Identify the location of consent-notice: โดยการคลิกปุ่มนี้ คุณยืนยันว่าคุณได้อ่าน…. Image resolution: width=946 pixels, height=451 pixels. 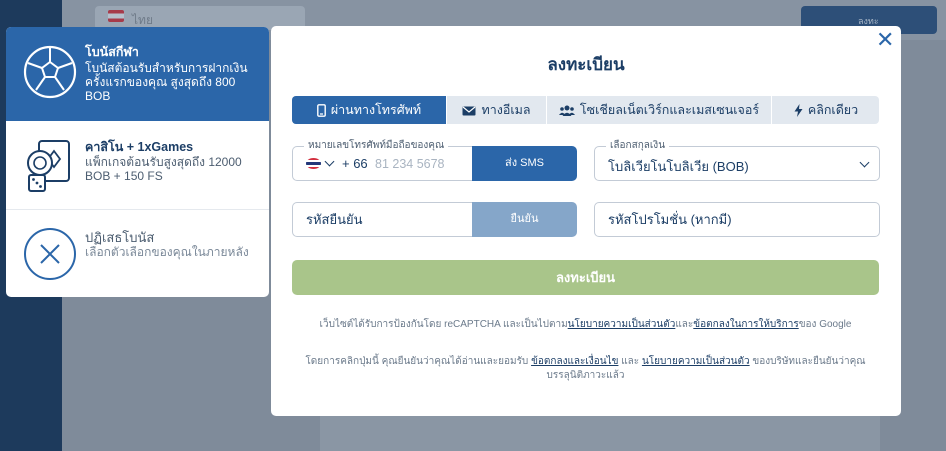
(585, 369).